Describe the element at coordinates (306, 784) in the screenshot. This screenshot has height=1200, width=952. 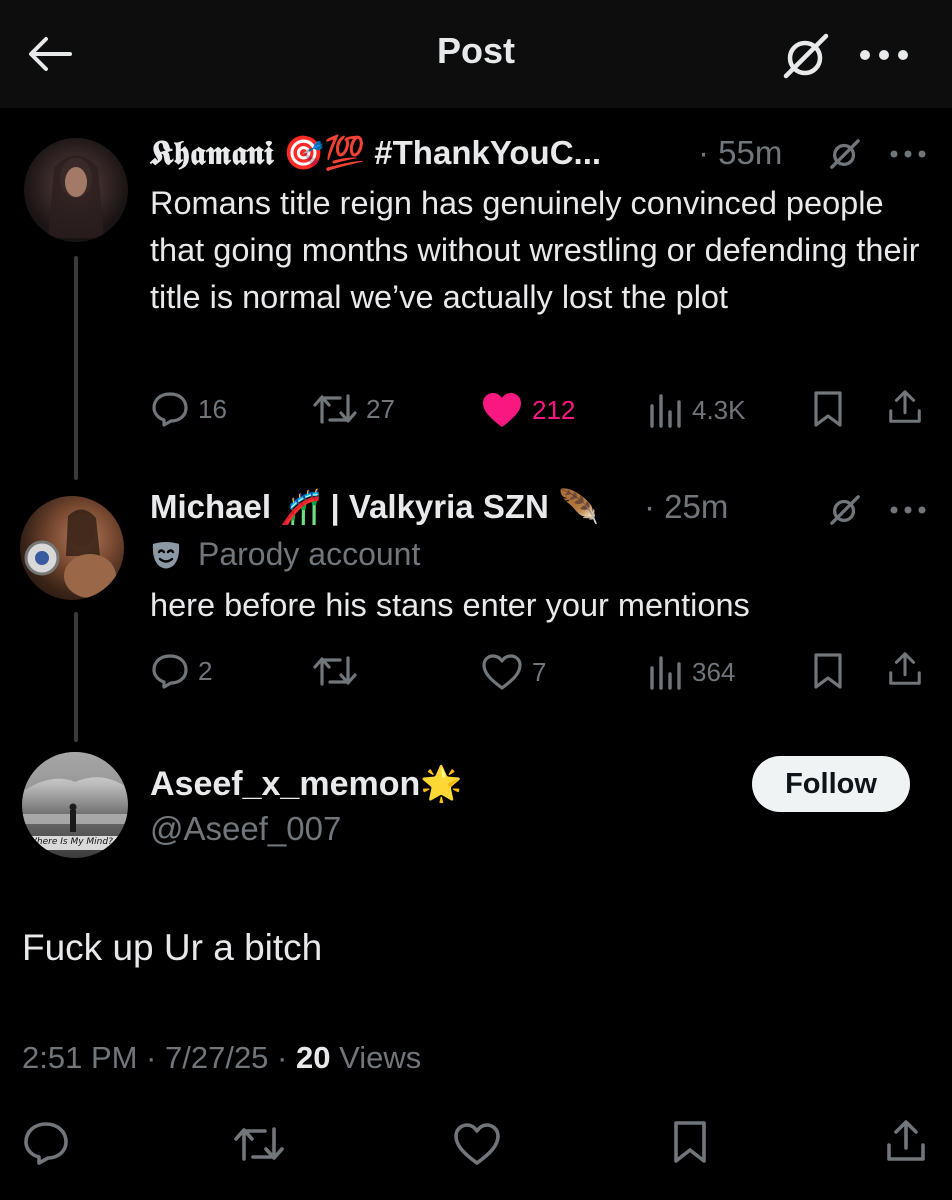
I see `author-name: Aseef_x_memon🌟` at that location.